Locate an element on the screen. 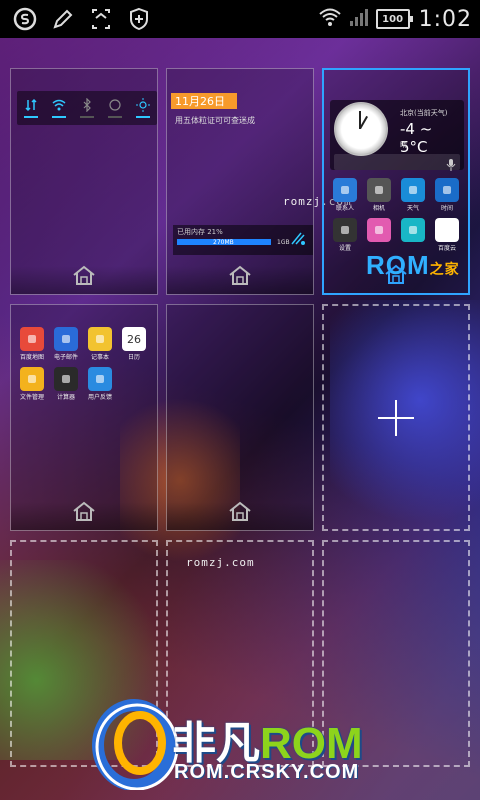 Image resolution: width=480 pixels, height=800 pixels. app-map: 百度地图 is located at coordinates (32, 347).